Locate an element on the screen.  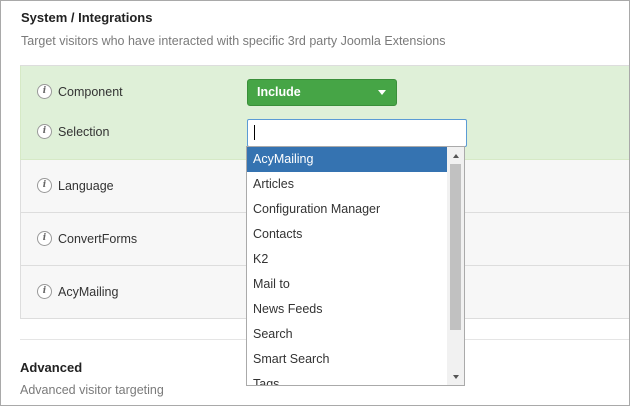
field-component: i Component is located at coordinates (80, 91).